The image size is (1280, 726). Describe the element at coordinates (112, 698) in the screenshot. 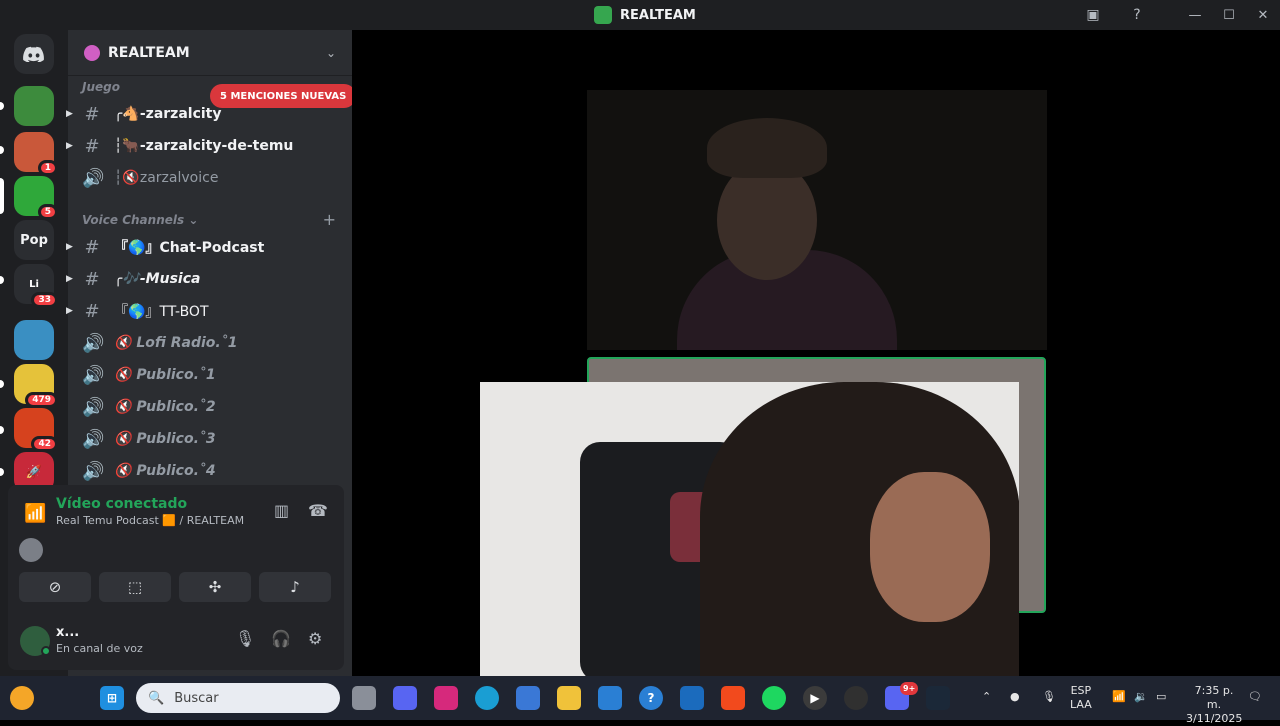

I see `windows-start-icon: ⊞` at that location.